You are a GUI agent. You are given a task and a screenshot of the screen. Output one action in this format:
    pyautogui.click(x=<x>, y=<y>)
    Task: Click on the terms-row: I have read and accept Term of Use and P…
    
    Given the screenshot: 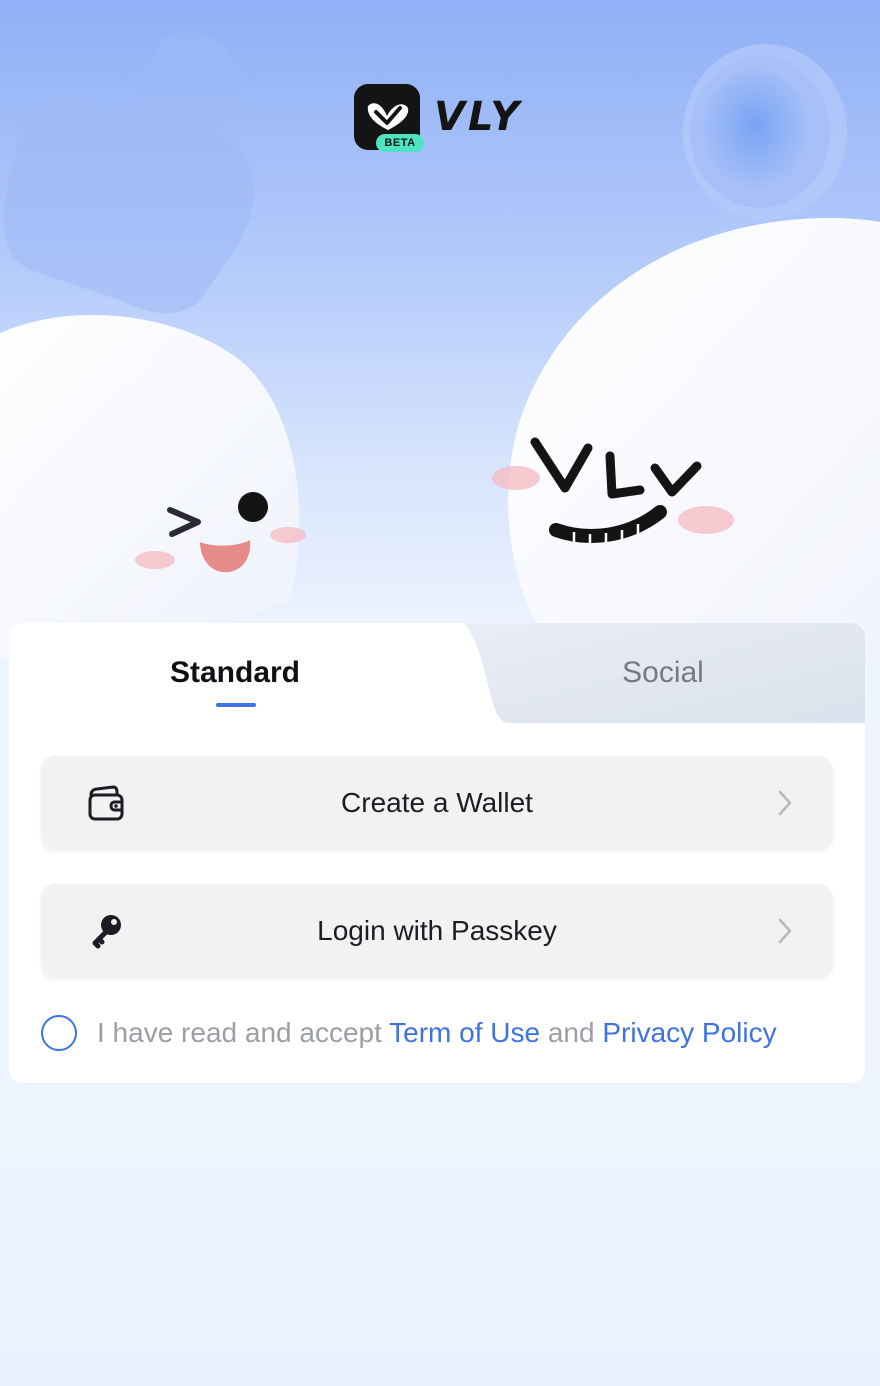 What is the action you would take?
    pyautogui.click(x=409, y=1033)
    